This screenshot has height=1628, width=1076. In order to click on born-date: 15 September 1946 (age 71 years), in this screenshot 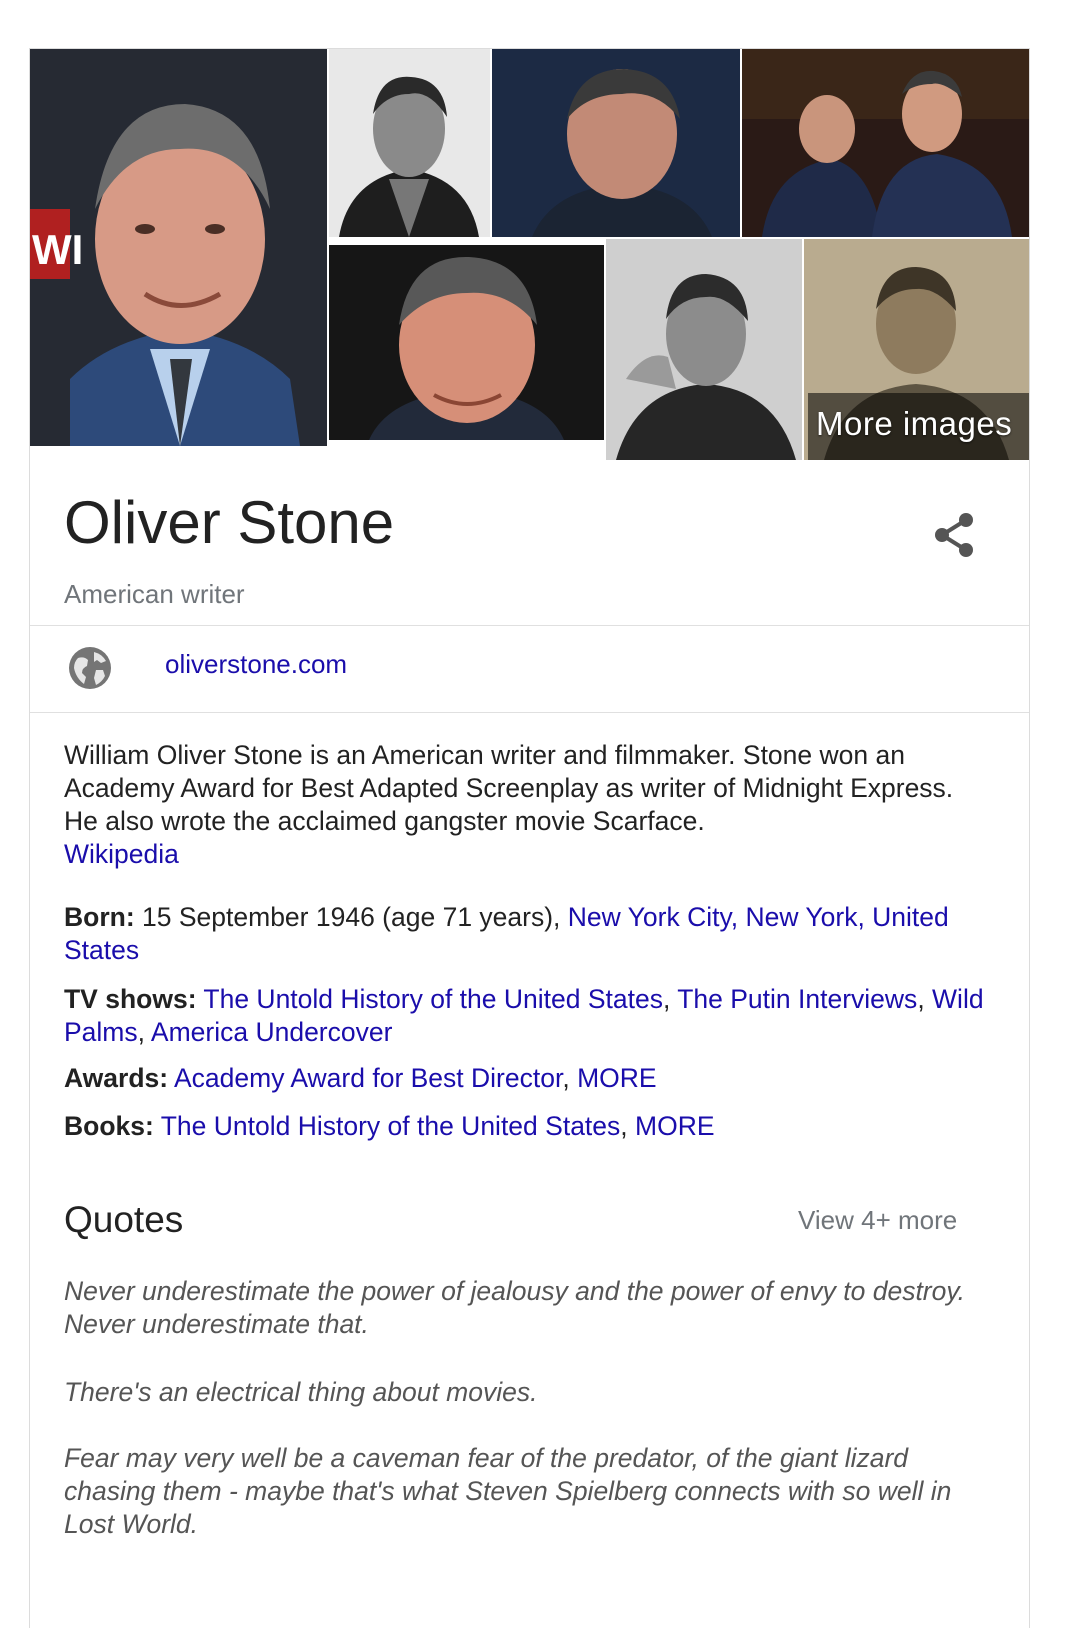, I will do `click(351, 917)`.